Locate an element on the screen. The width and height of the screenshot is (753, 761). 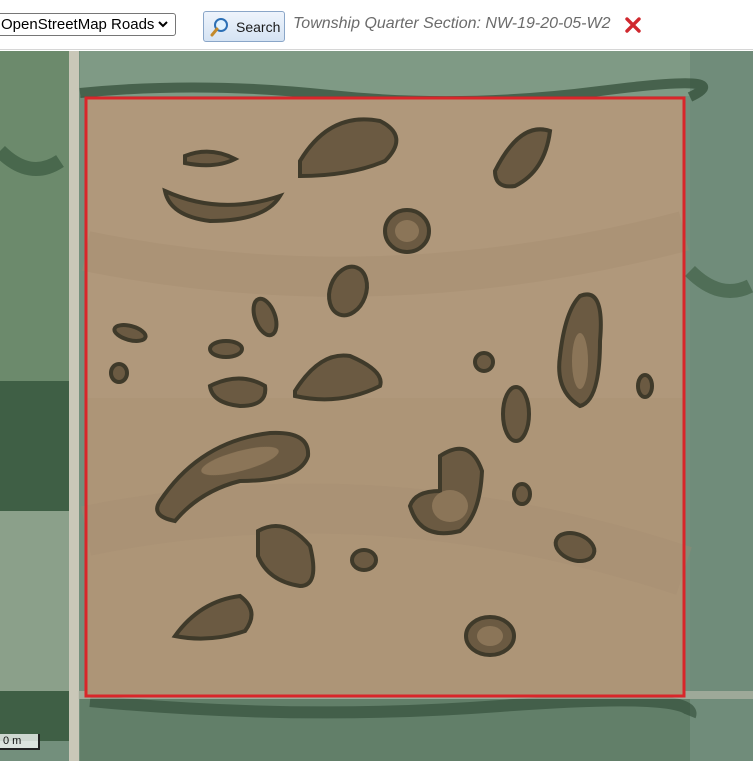
chevron-down-icon is located at coordinates (163, 24).